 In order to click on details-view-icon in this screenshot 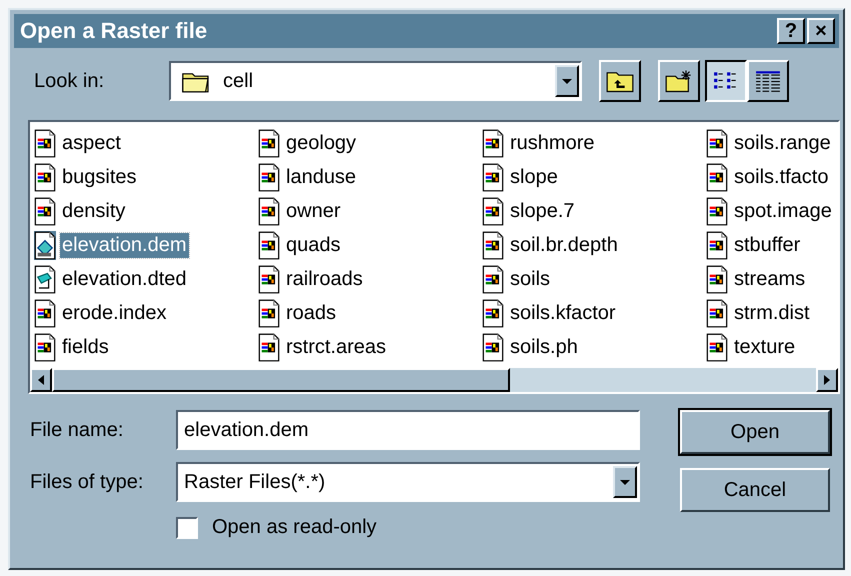, I will do `click(768, 81)`.